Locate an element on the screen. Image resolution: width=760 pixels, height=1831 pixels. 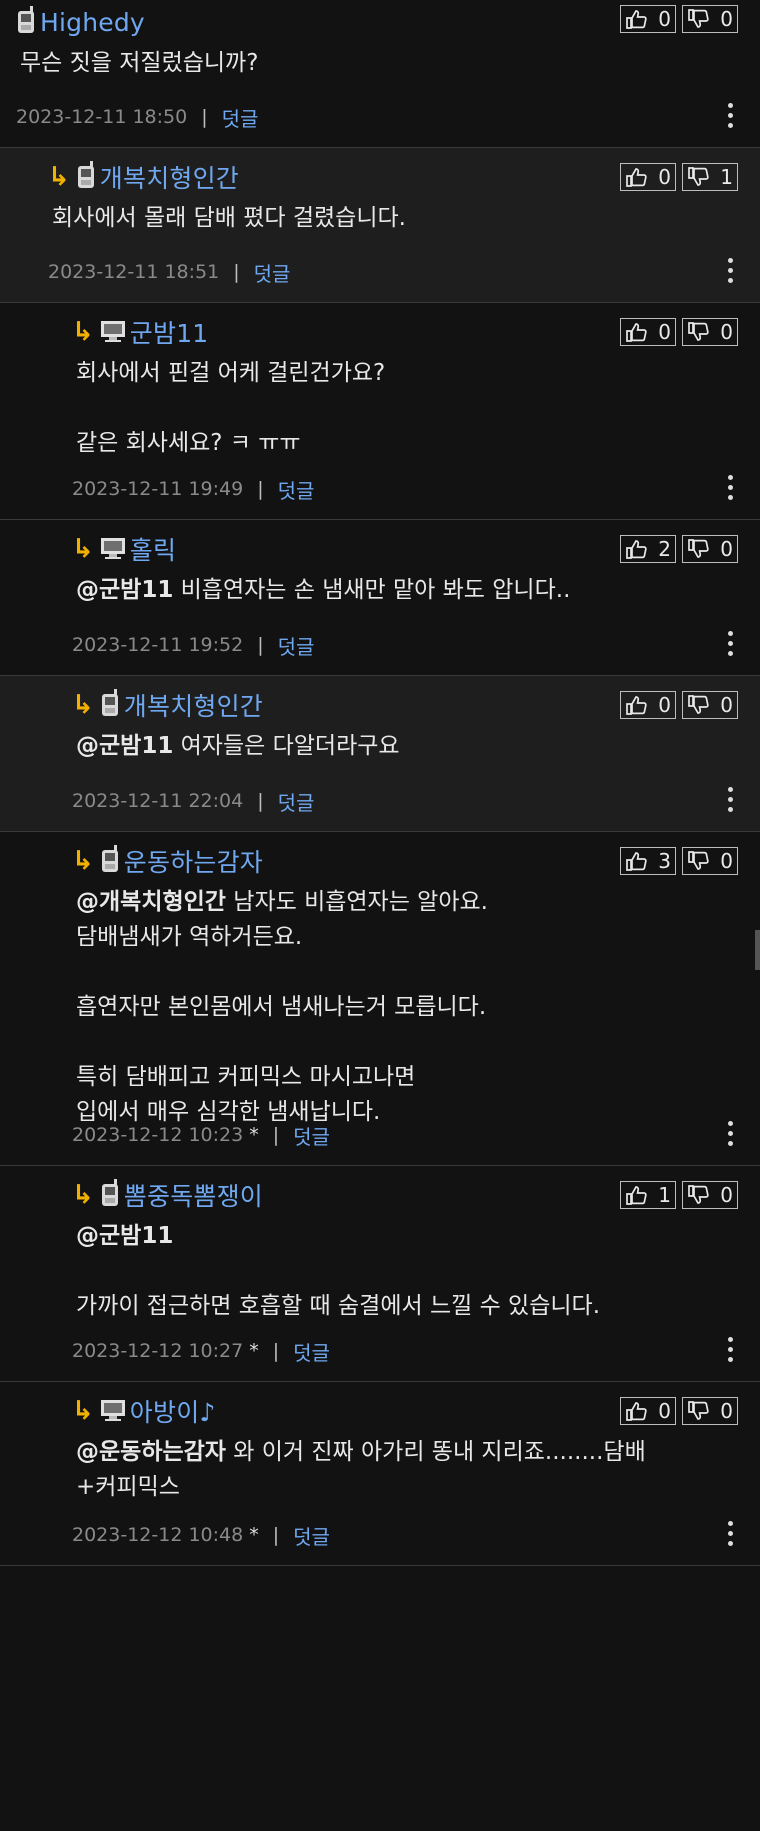
comment-body: @군밤11 비흡연자는 손 냄새만 맡아 봐도 압니다.. is located at coordinates (416, 592).